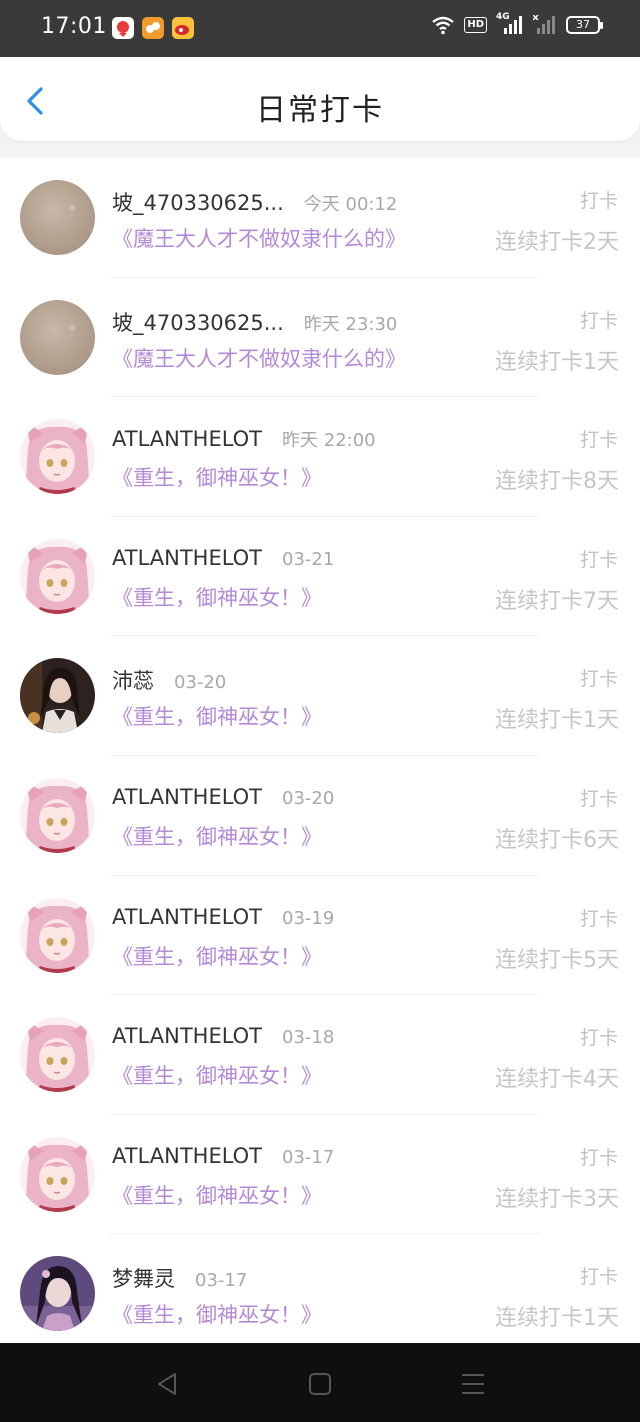 The width and height of the screenshot is (640, 1422). What do you see at coordinates (320, 936) in the screenshot?
I see `checkin-row: ATLANTHELOT 03-19 《重生，御神巫女！》 打卡 连续打卡5天` at bounding box center [320, 936].